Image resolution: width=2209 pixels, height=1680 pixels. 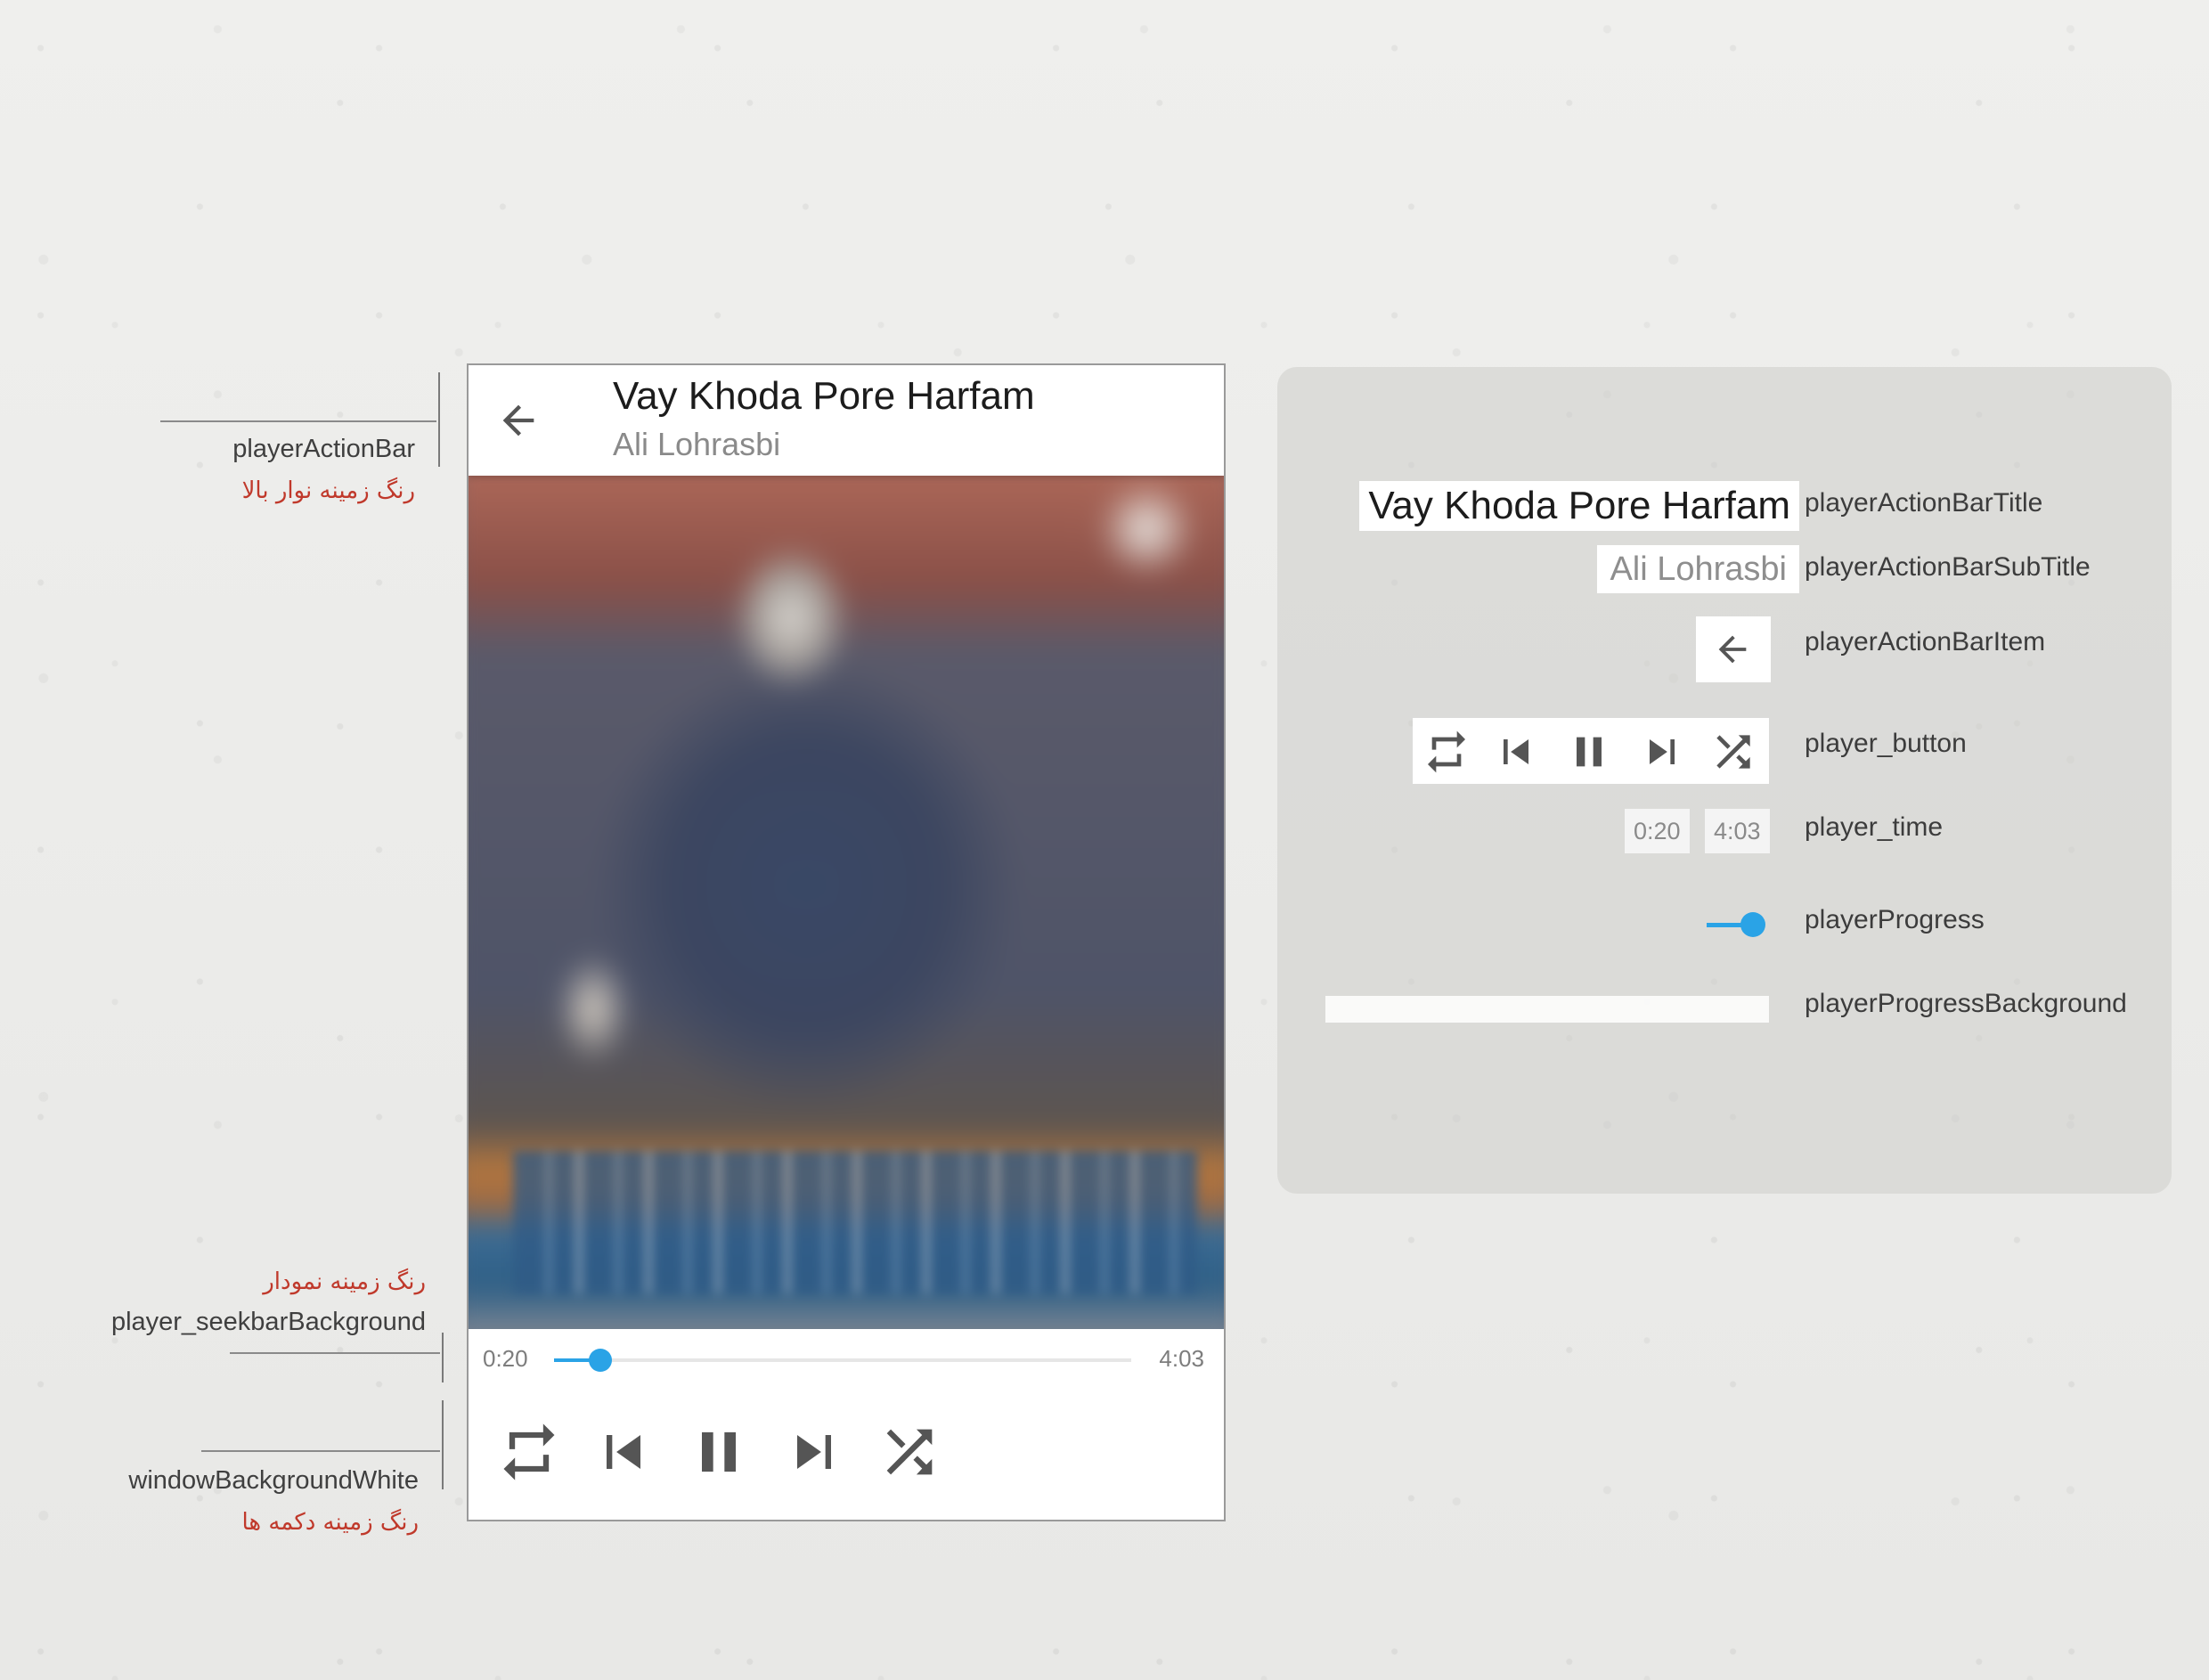 What do you see at coordinates (273, 1480) in the screenshot?
I see `annotation-windowBackgroundWhite: windowBackgroundWhite` at bounding box center [273, 1480].